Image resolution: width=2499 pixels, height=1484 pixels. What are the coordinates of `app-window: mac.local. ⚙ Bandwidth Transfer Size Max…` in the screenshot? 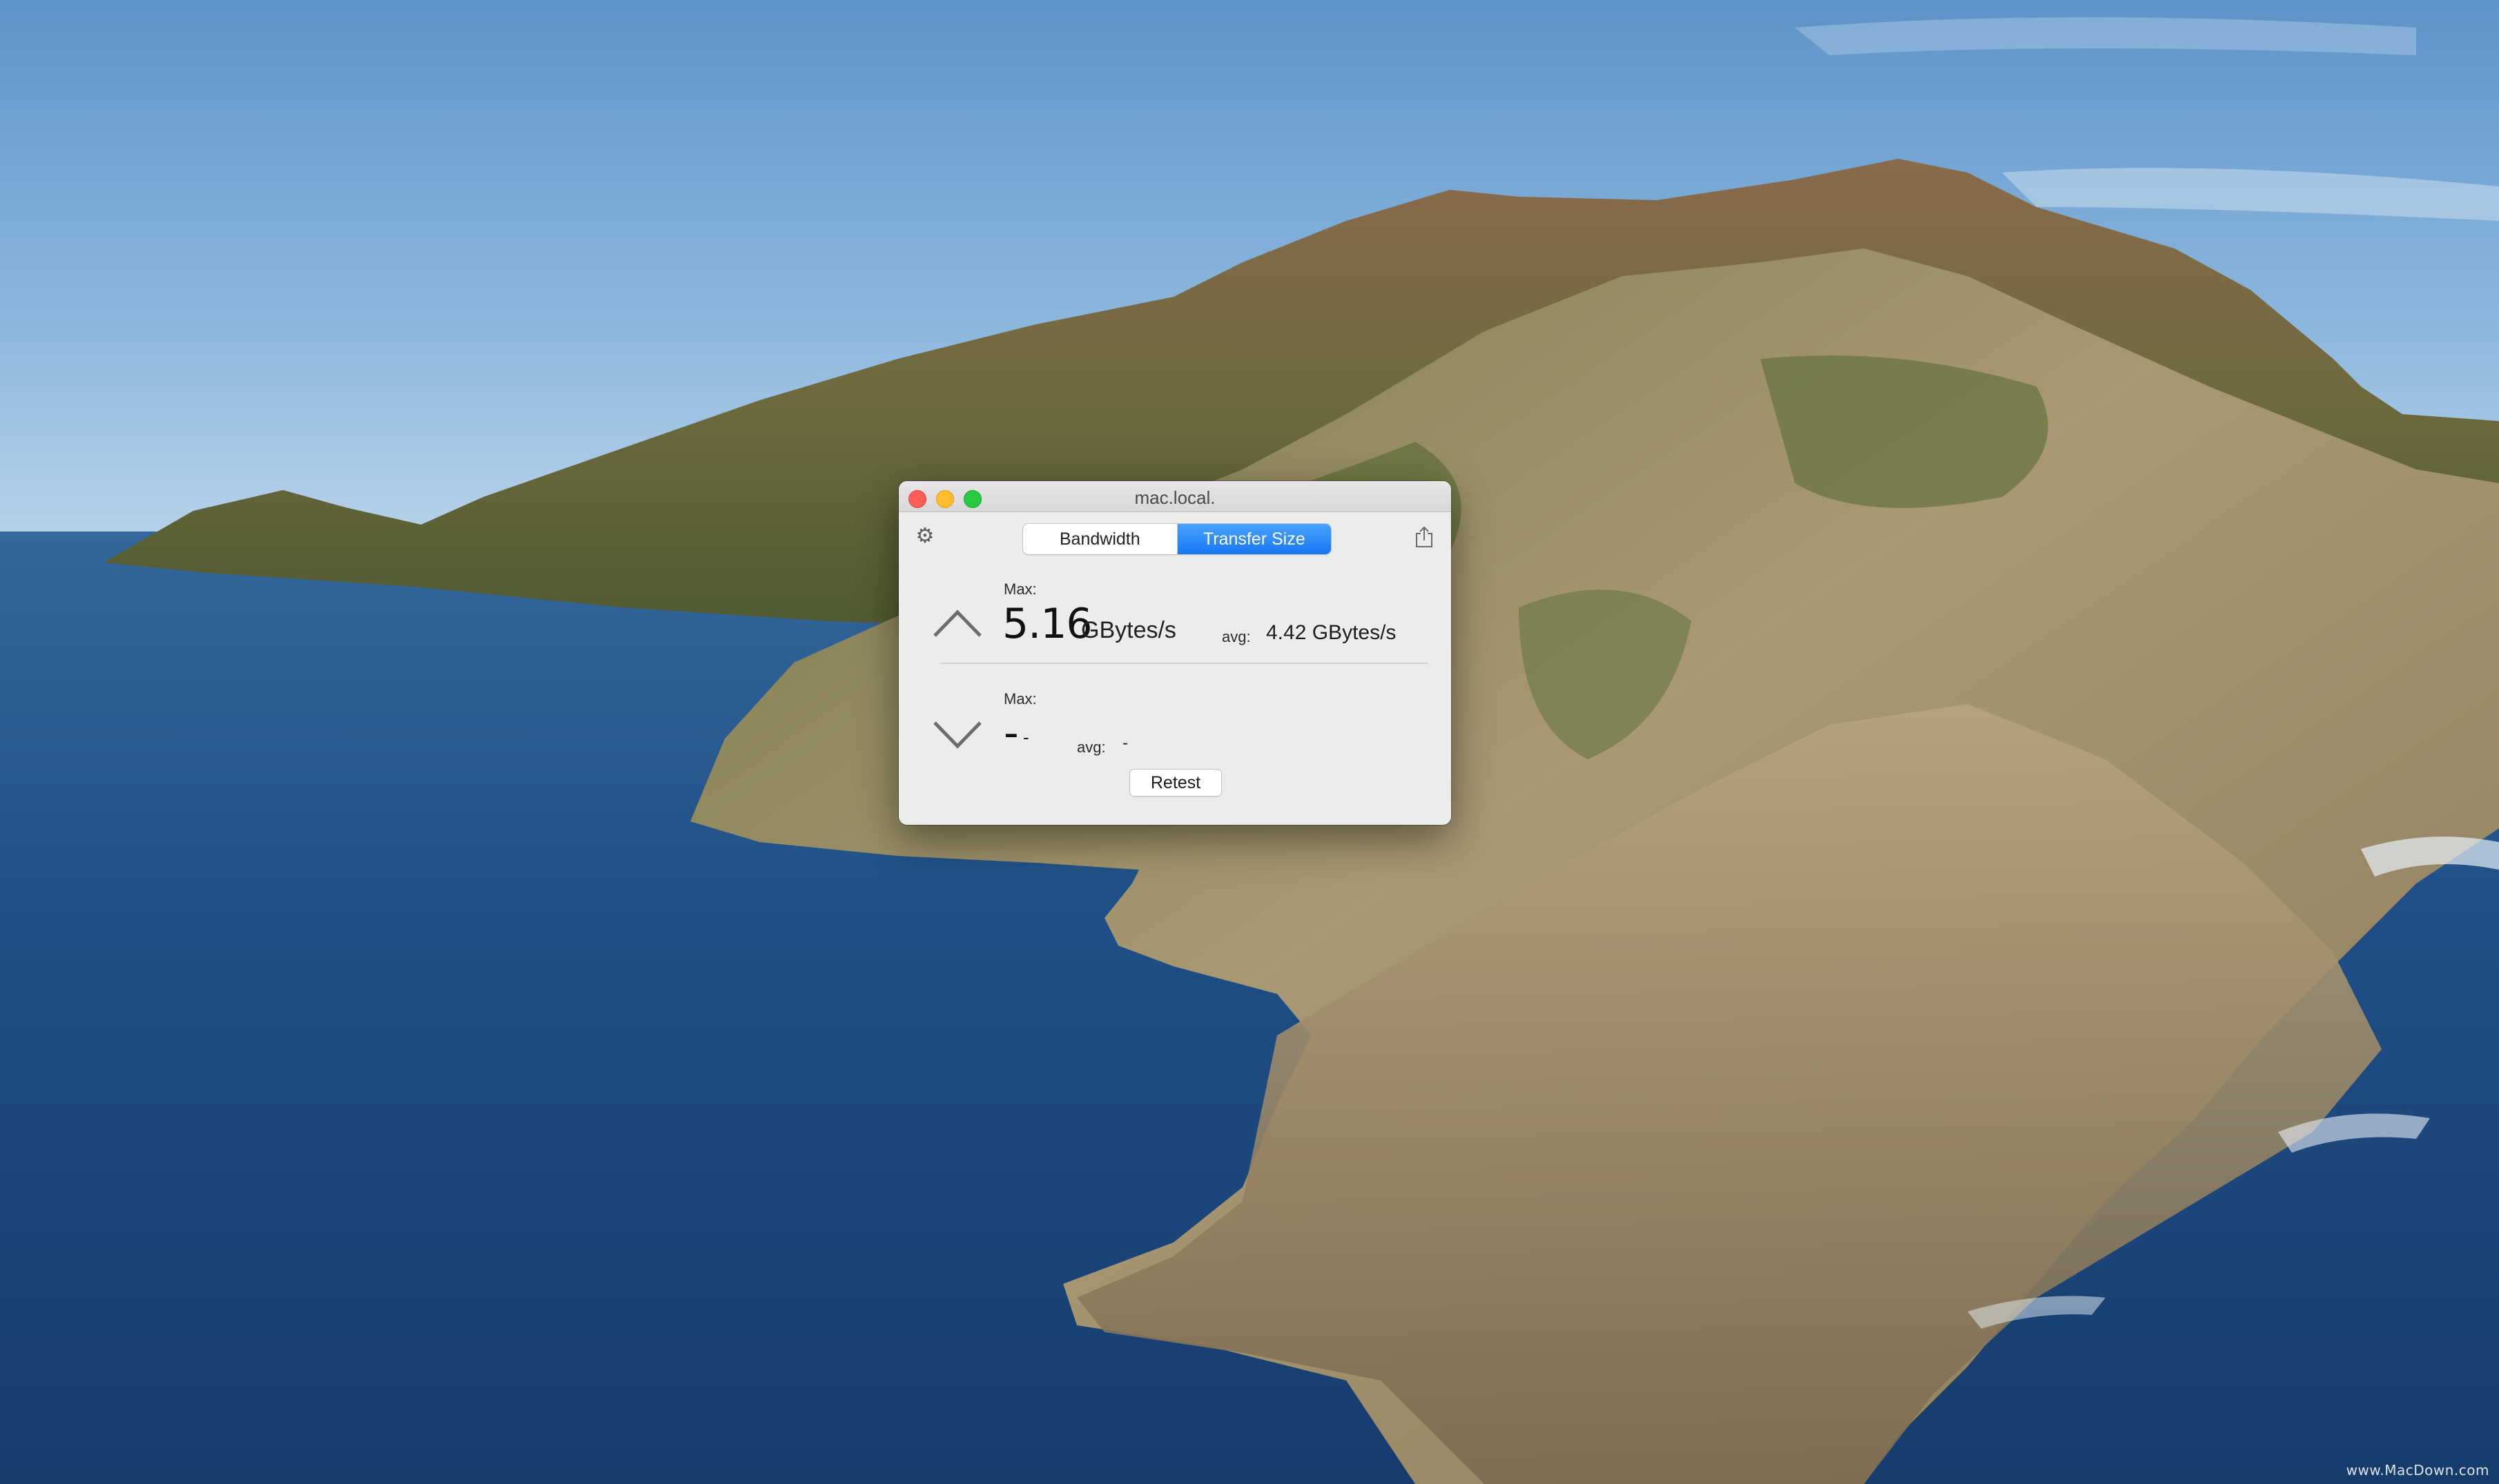 It's located at (1175, 653).